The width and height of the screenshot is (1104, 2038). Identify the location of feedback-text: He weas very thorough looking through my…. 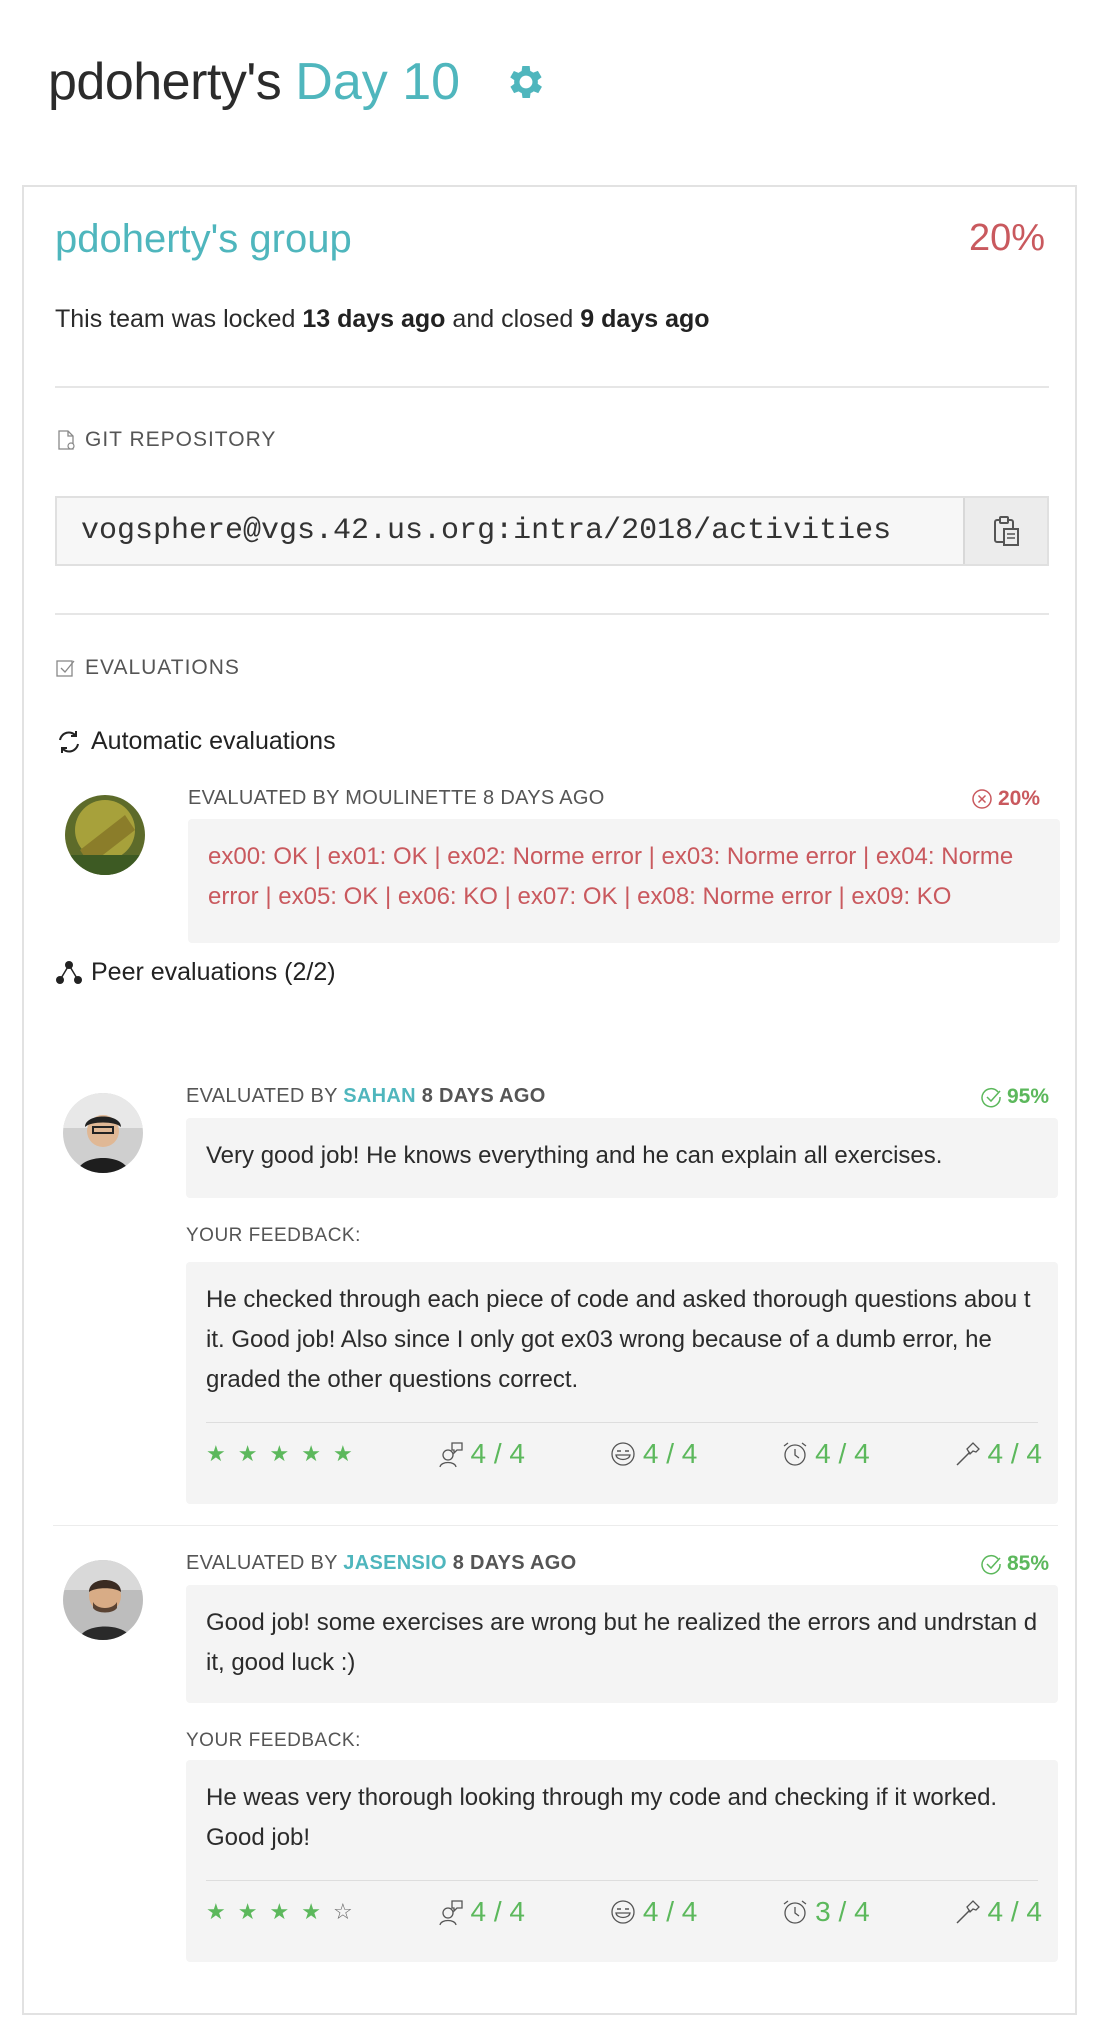
(602, 1817).